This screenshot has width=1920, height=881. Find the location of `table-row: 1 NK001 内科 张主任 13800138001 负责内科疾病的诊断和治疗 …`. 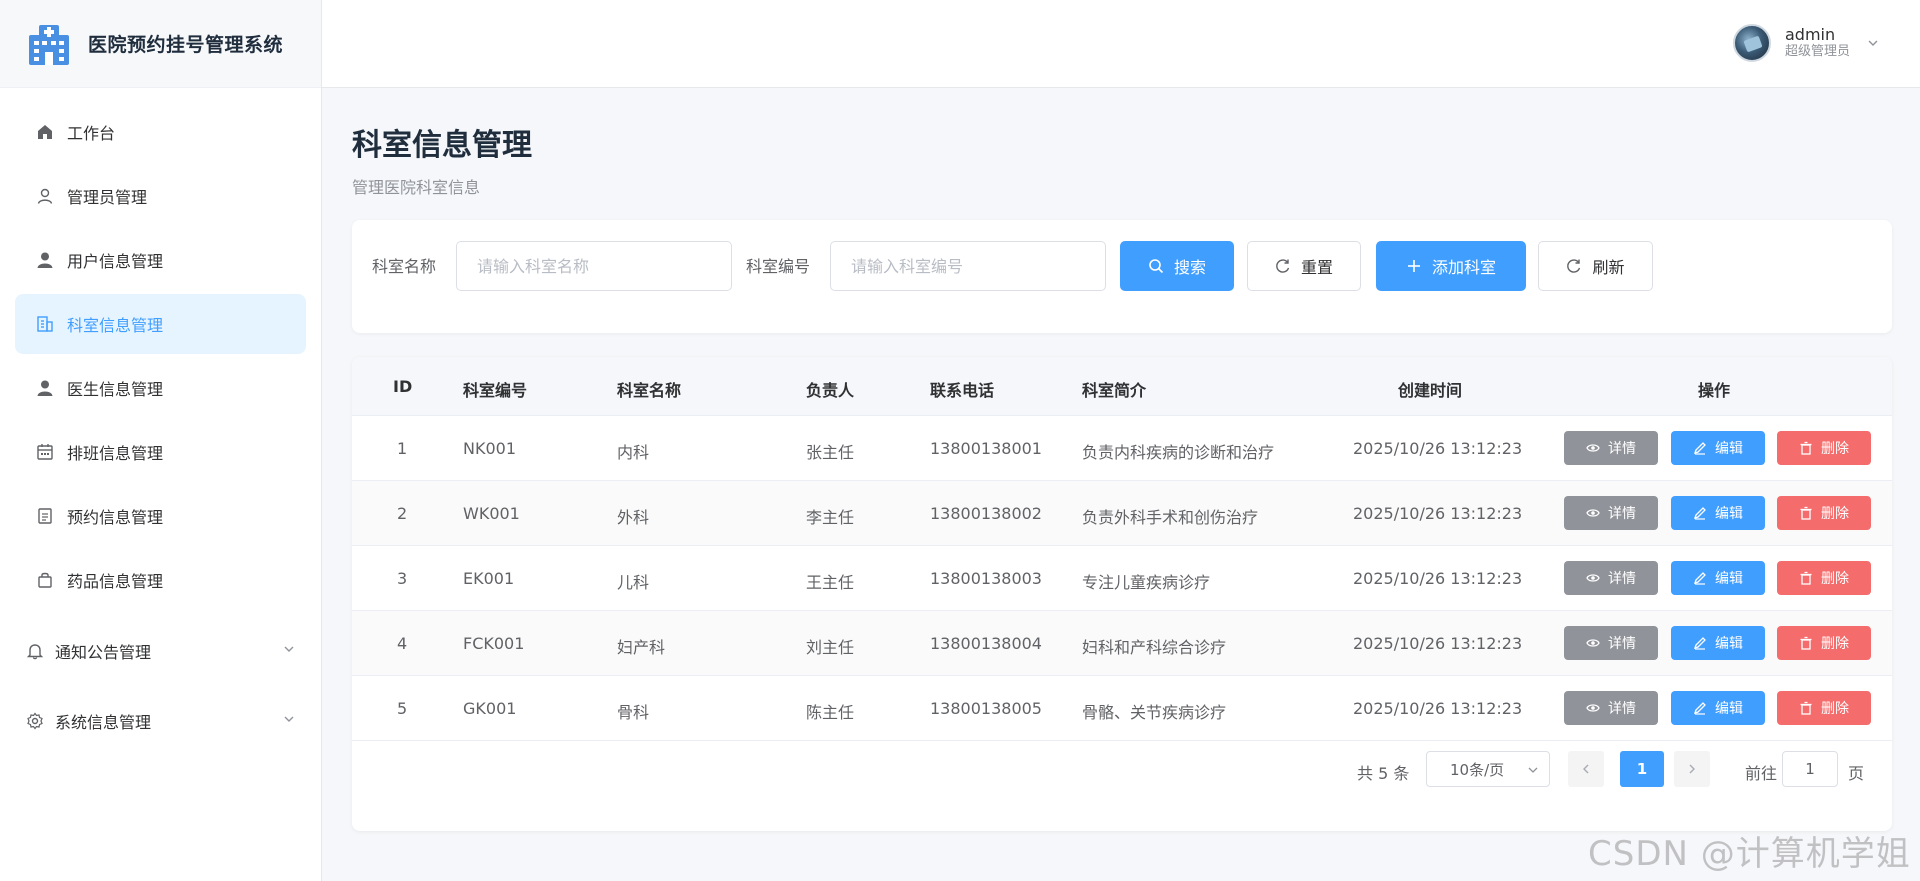

table-row: 1 NK001 内科 张主任 13800138001 负责内科疾病的诊断和治疗 … is located at coordinates (1122, 448).